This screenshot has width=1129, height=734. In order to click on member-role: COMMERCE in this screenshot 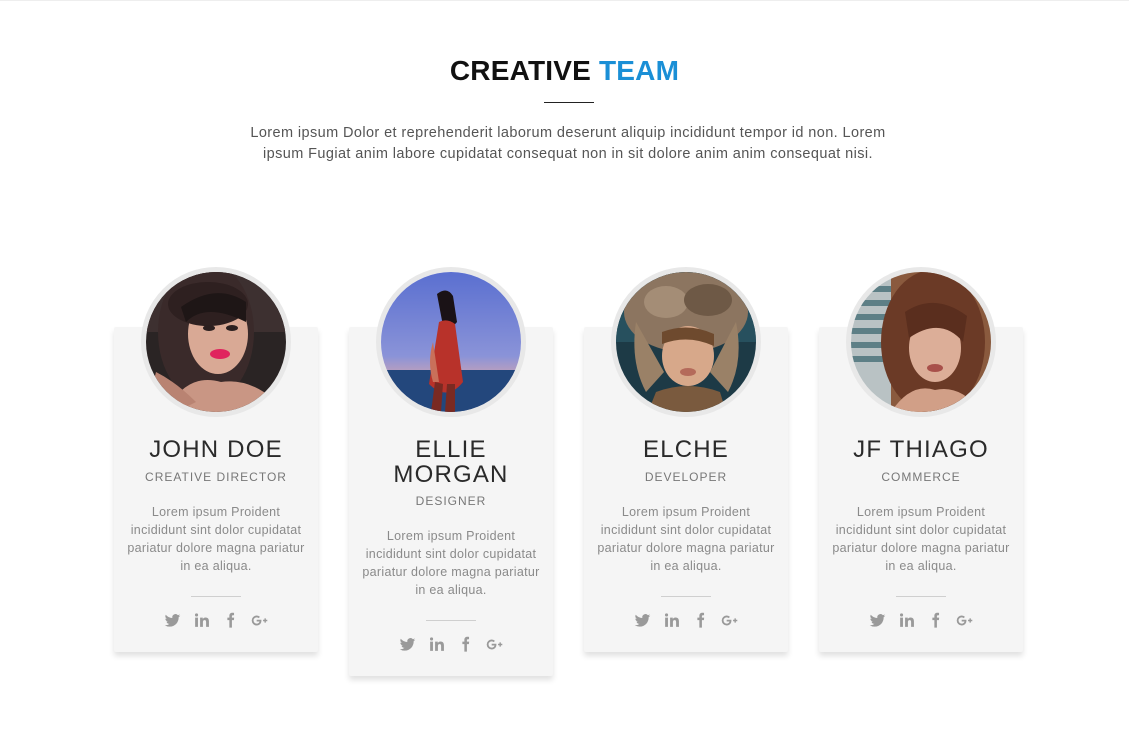, I will do `click(921, 477)`.